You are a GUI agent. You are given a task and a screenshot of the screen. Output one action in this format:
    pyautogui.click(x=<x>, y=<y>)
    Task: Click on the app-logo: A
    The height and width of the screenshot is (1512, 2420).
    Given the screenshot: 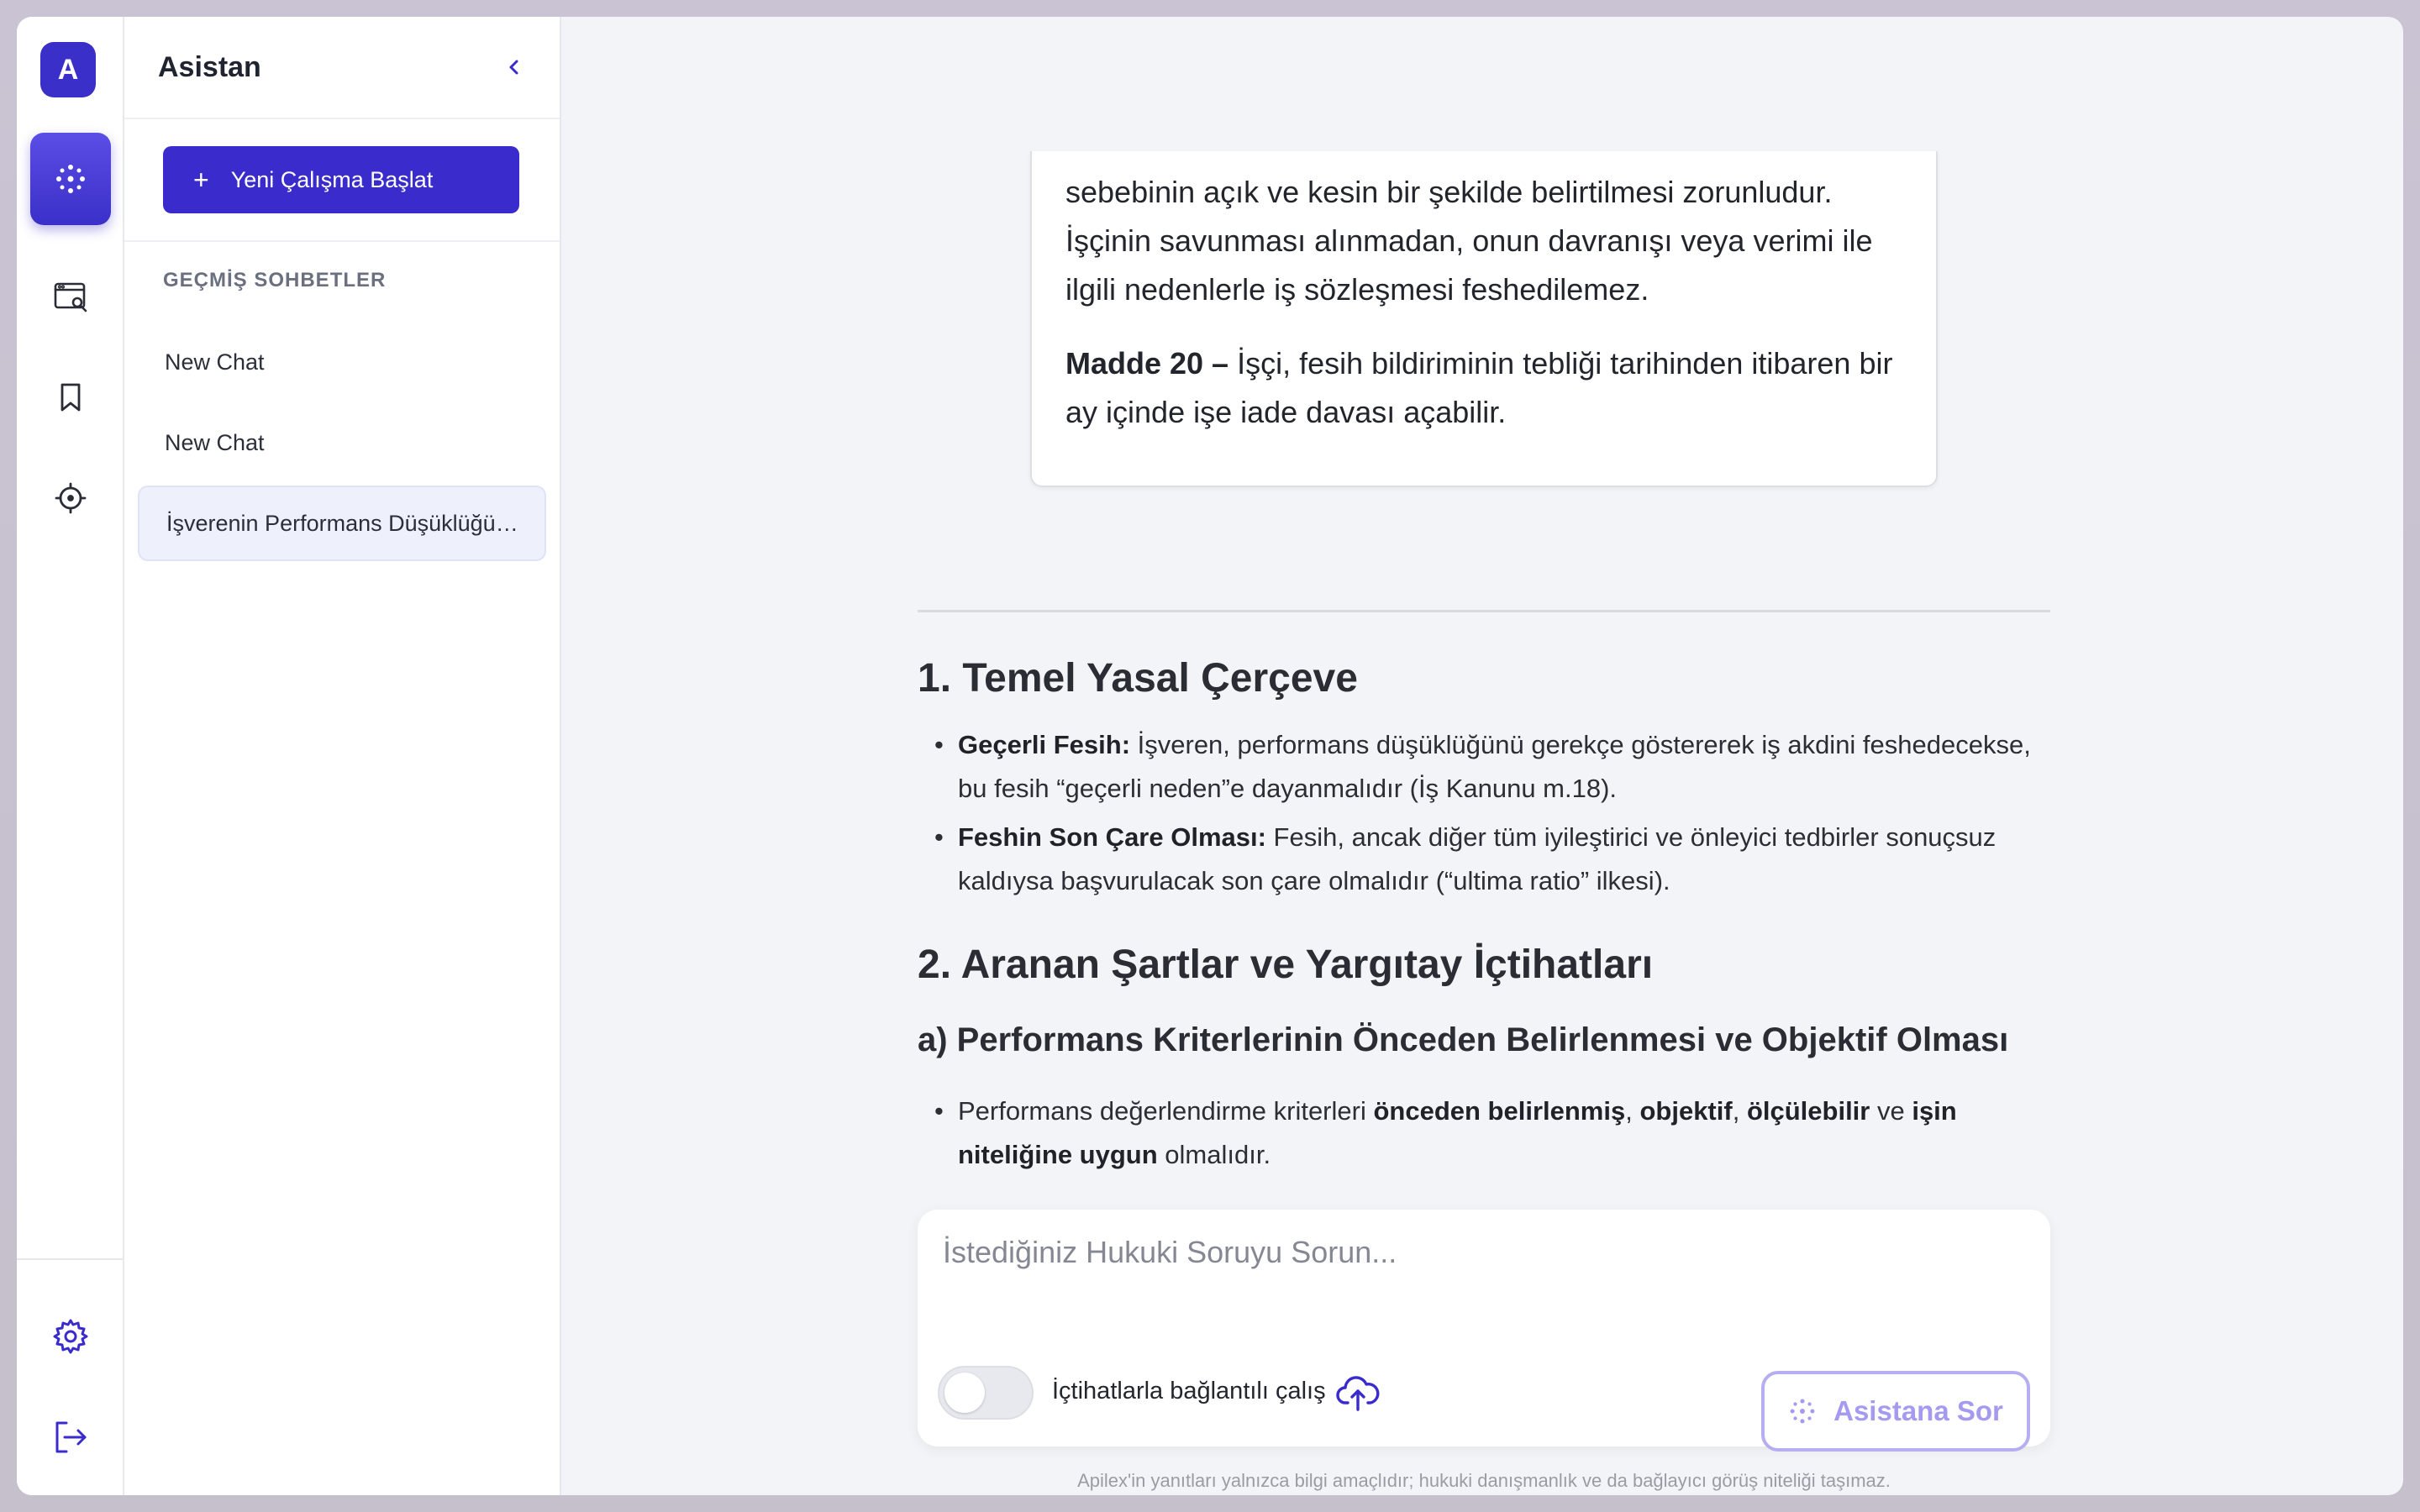 What is the action you would take?
    pyautogui.click(x=68, y=69)
    